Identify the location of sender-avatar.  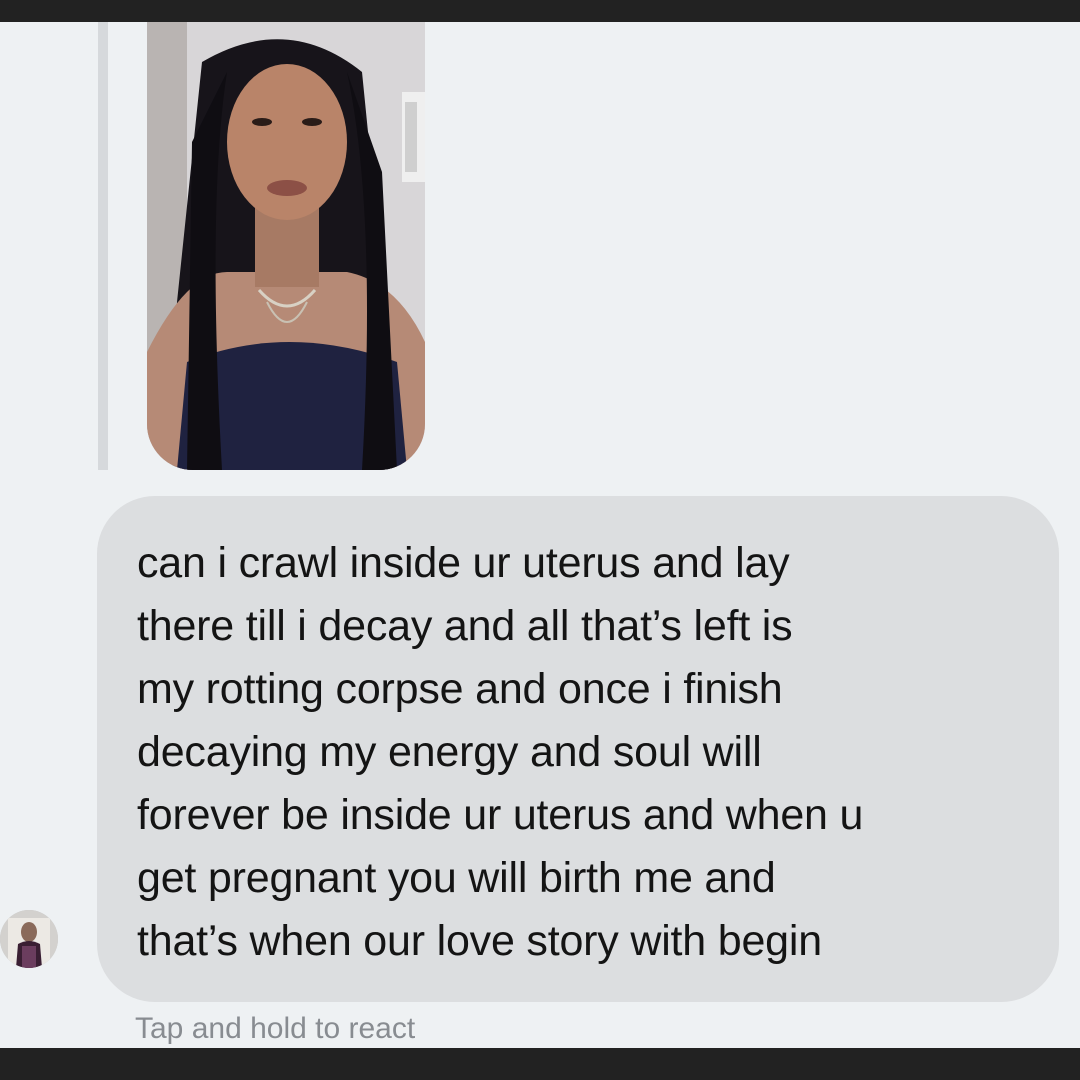
(29, 939).